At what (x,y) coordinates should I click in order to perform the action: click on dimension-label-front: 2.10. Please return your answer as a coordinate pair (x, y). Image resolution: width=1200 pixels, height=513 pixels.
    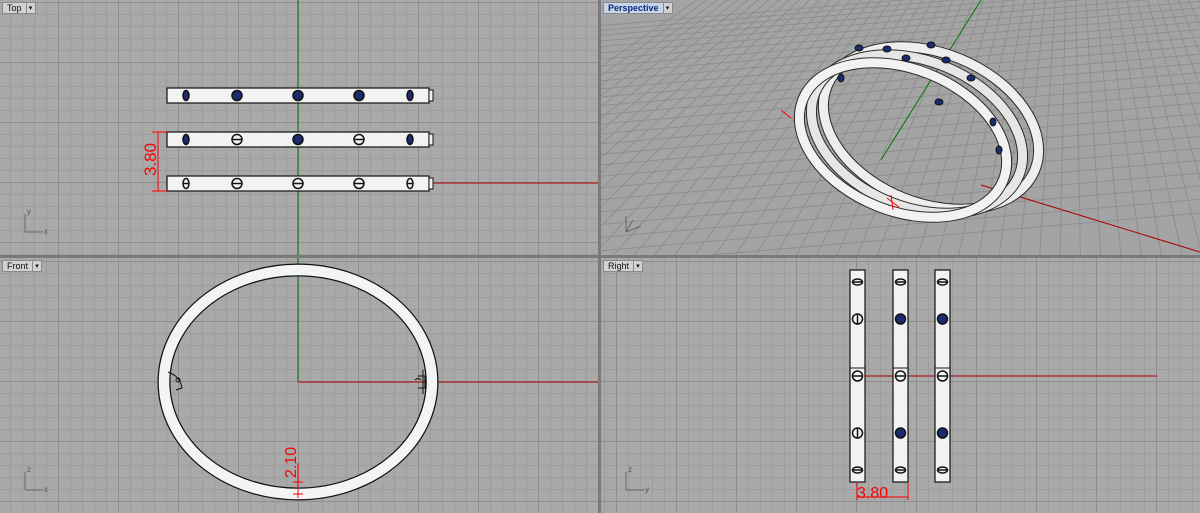
    Looking at the image, I should click on (291, 462).